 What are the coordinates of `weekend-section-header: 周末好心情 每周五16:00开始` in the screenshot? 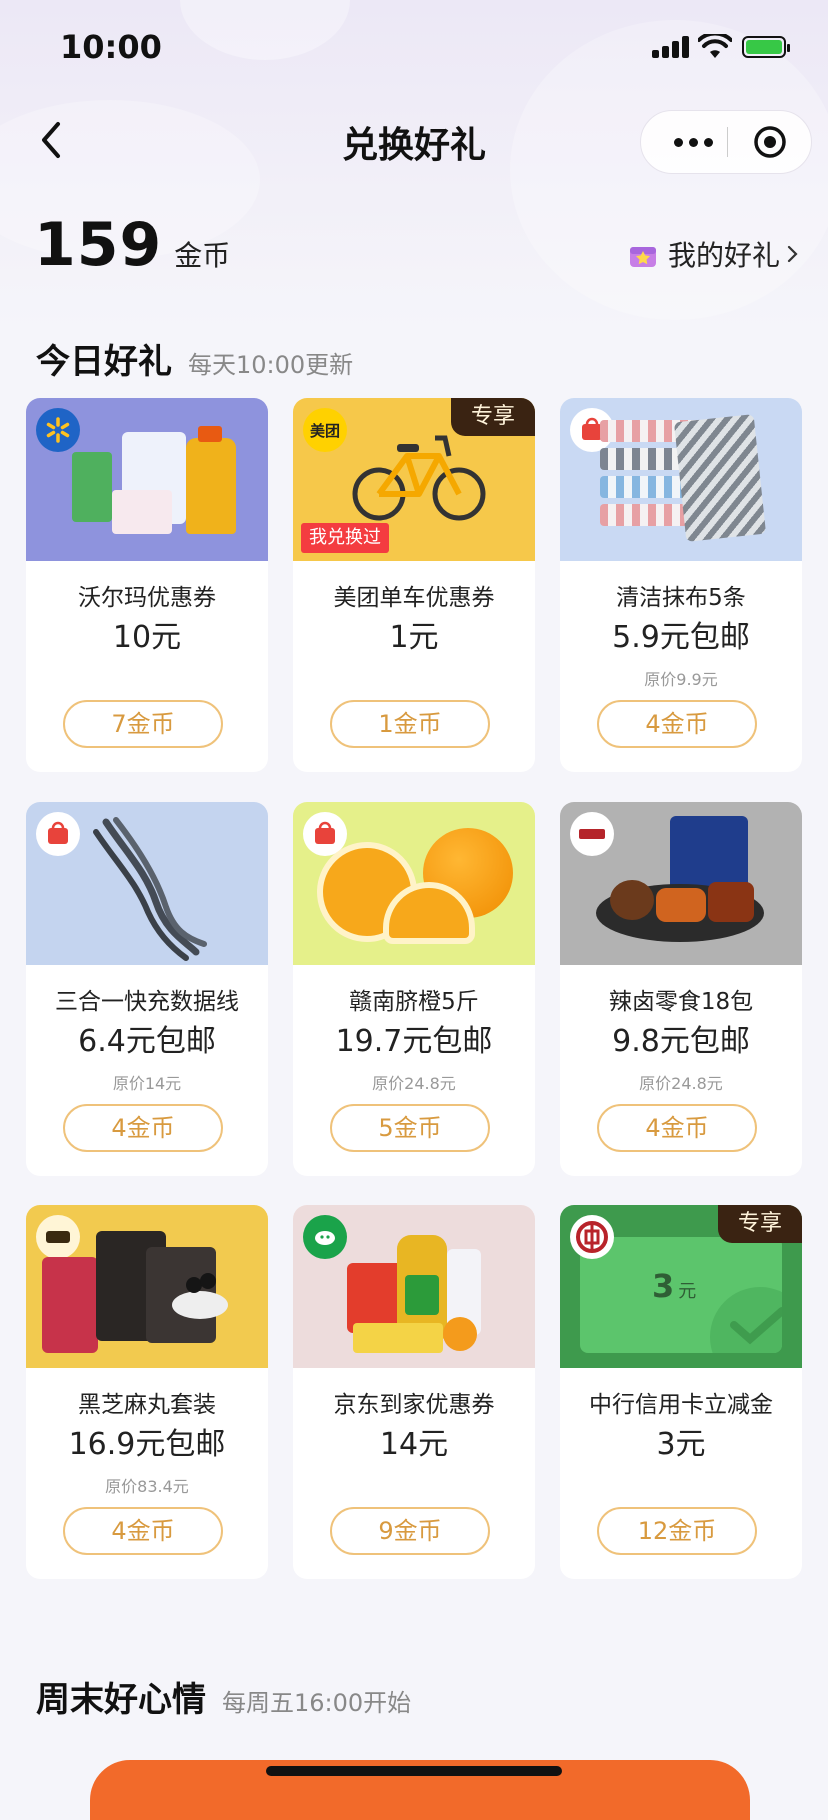 It's located at (223, 1696).